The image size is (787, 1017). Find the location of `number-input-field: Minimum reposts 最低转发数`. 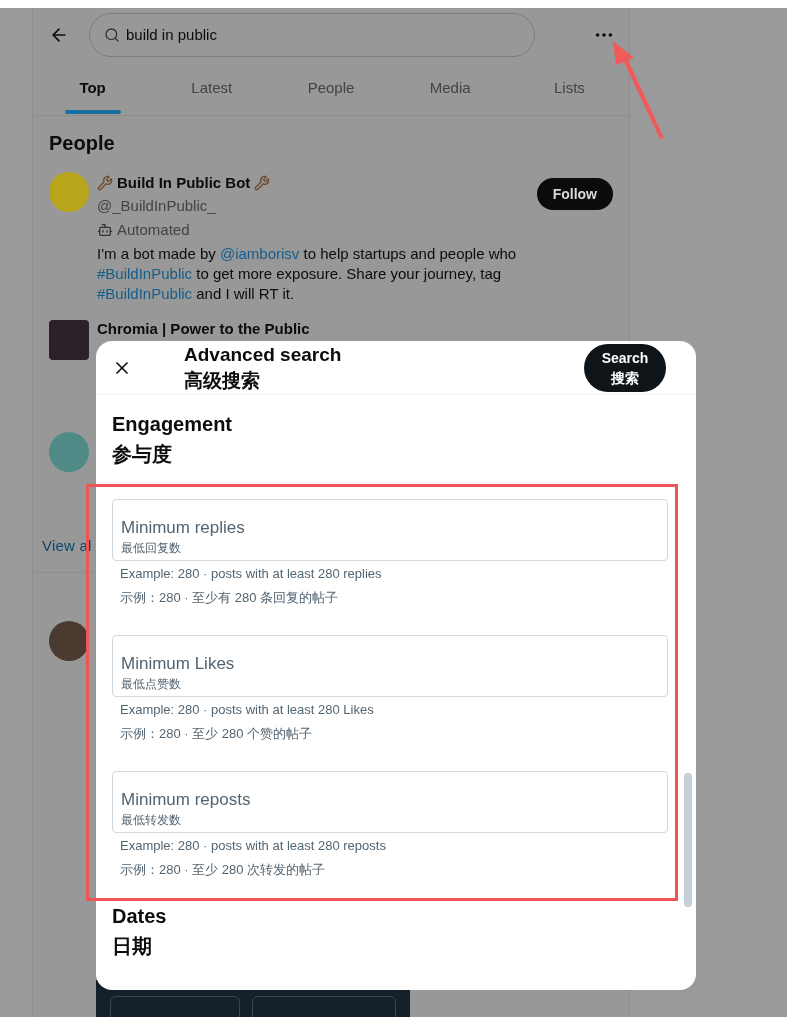

number-input-field: Minimum reposts 最低转发数 is located at coordinates (390, 802).